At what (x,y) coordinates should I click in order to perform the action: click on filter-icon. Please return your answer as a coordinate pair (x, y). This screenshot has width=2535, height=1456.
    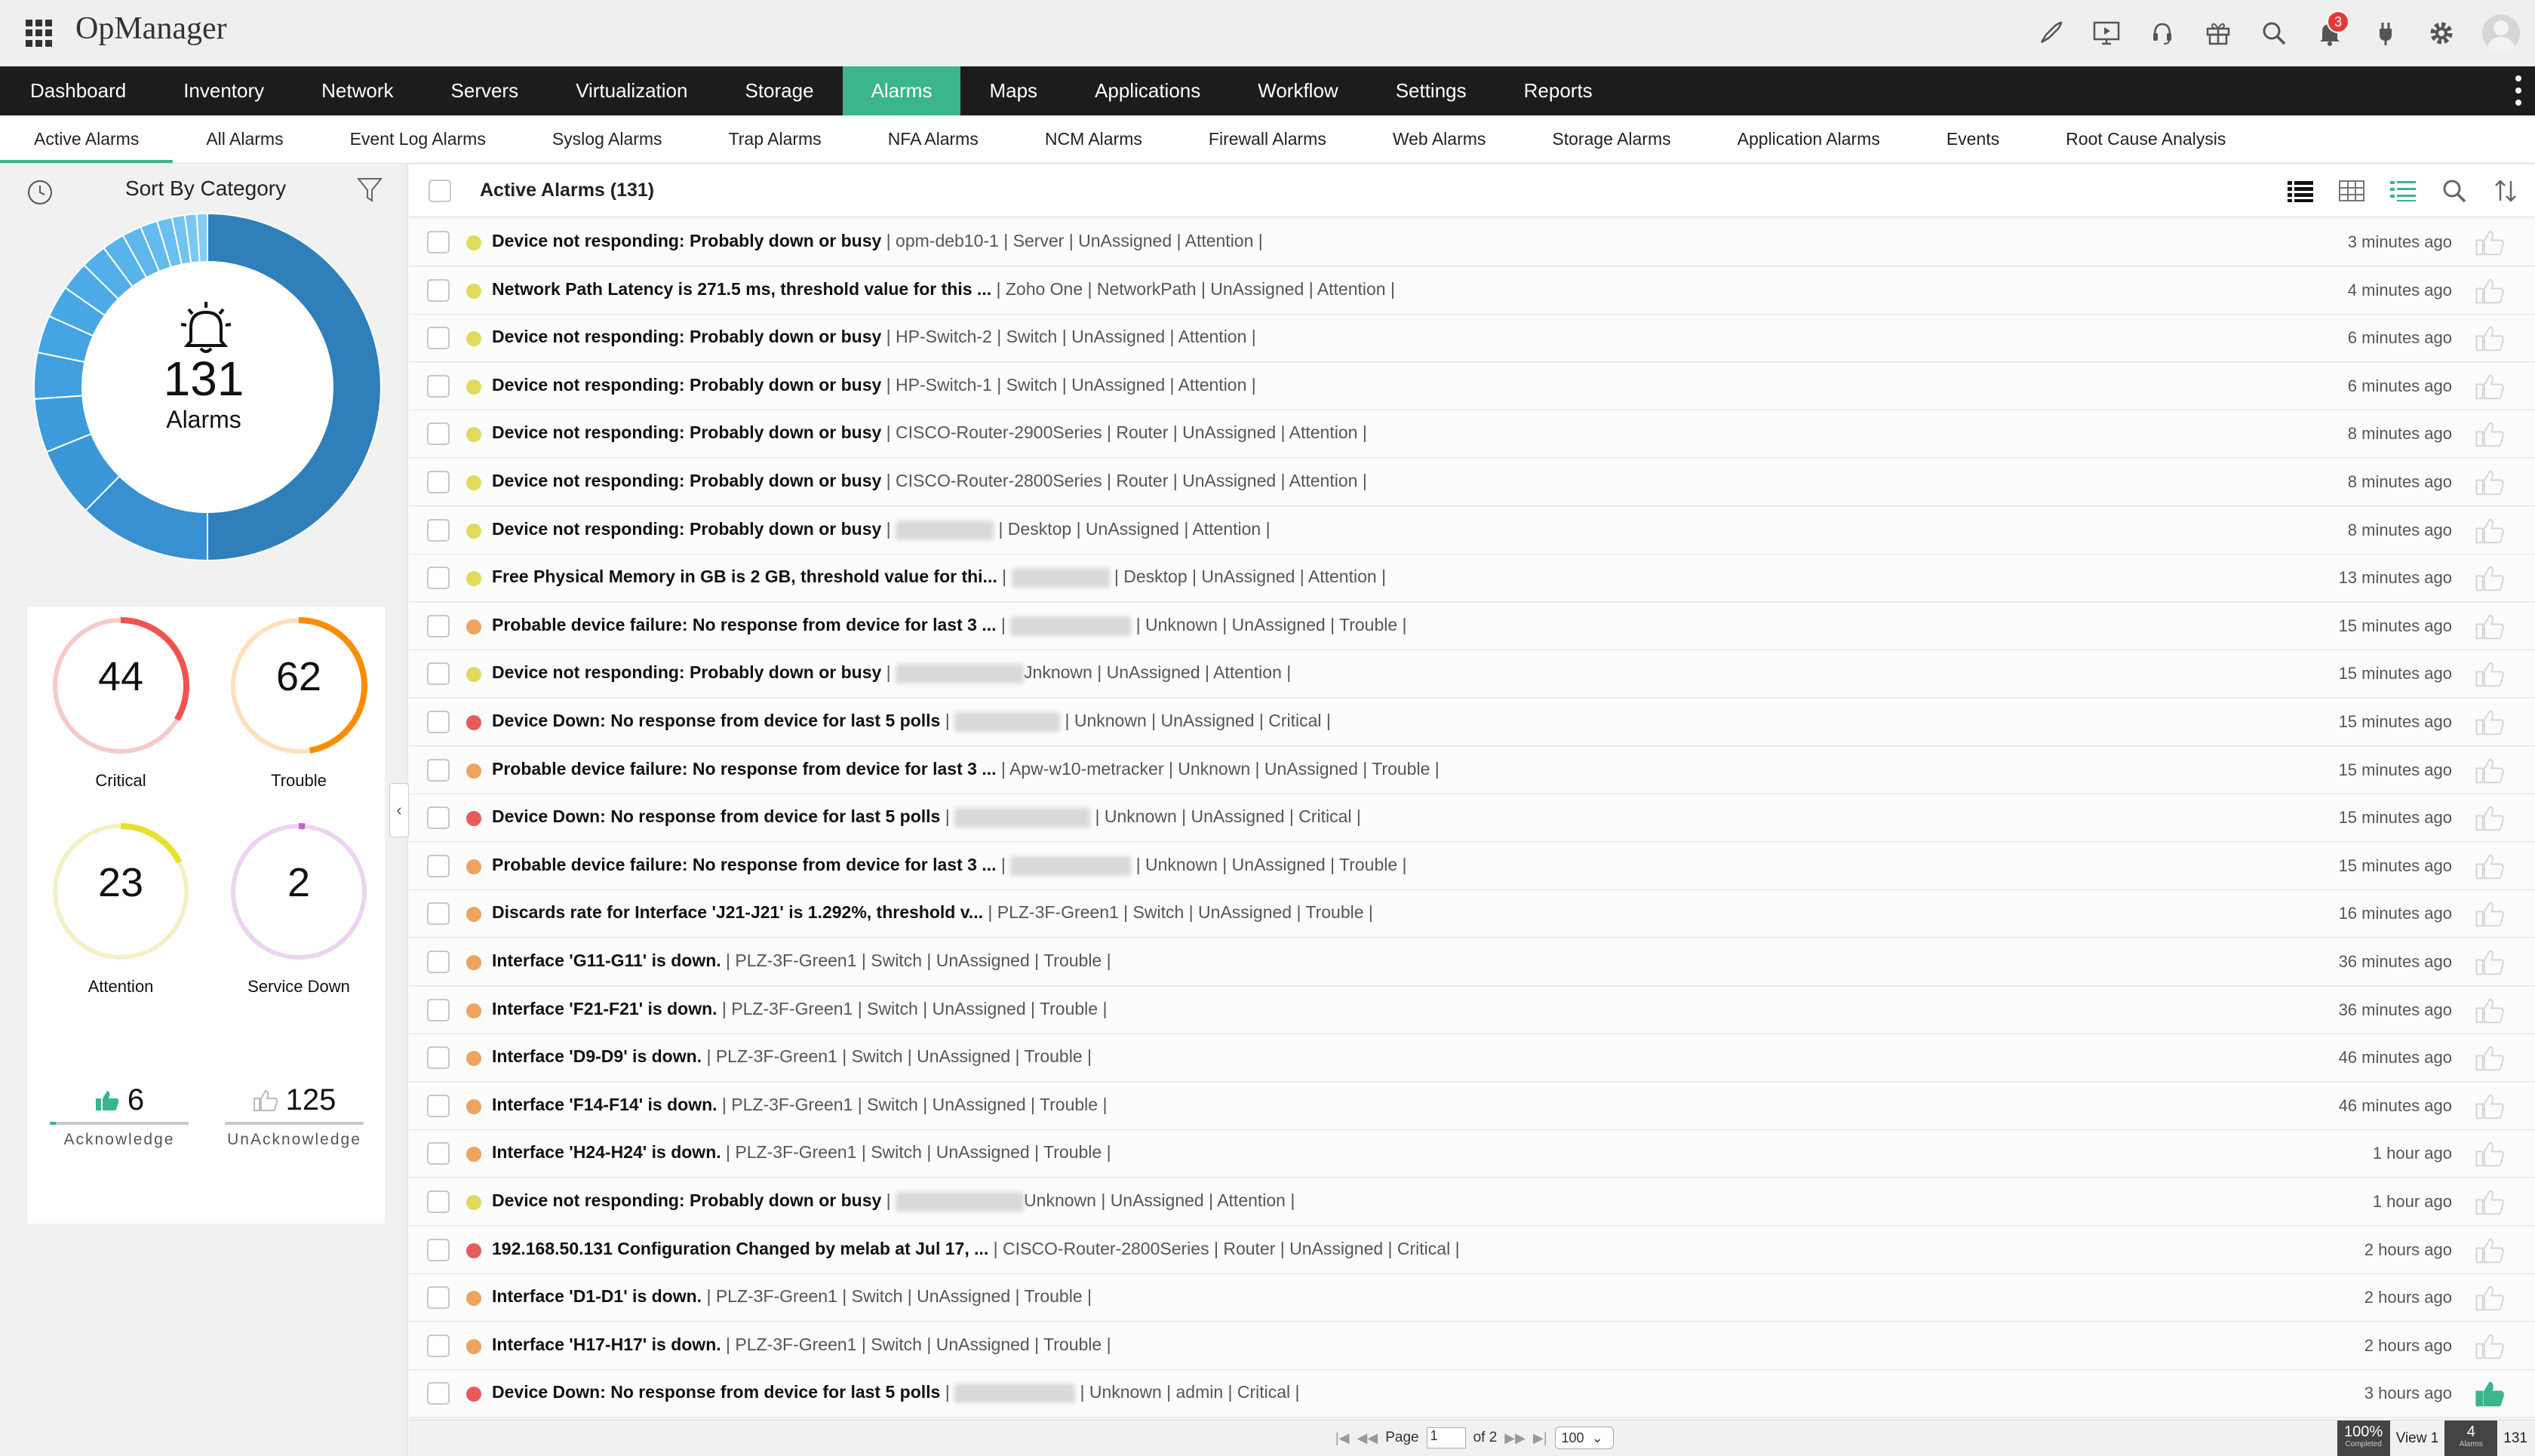
    Looking at the image, I should click on (369, 190).